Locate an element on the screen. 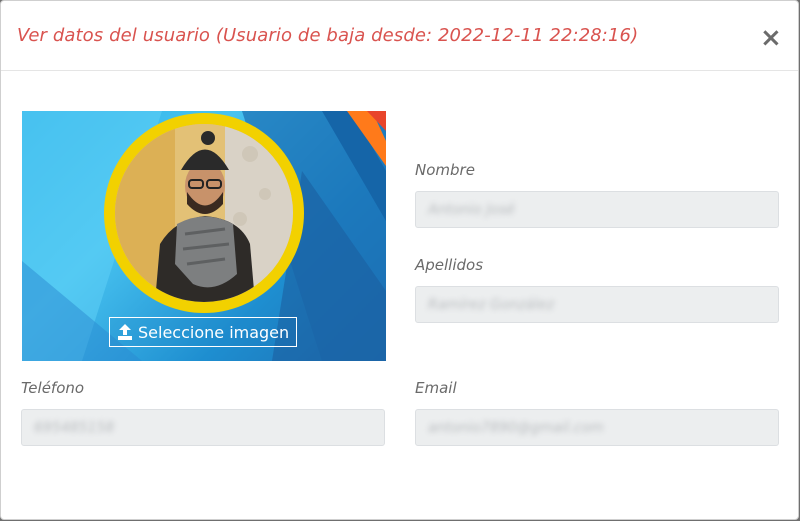  telefono-value: 695485158 is located at coordinates (74, 427).